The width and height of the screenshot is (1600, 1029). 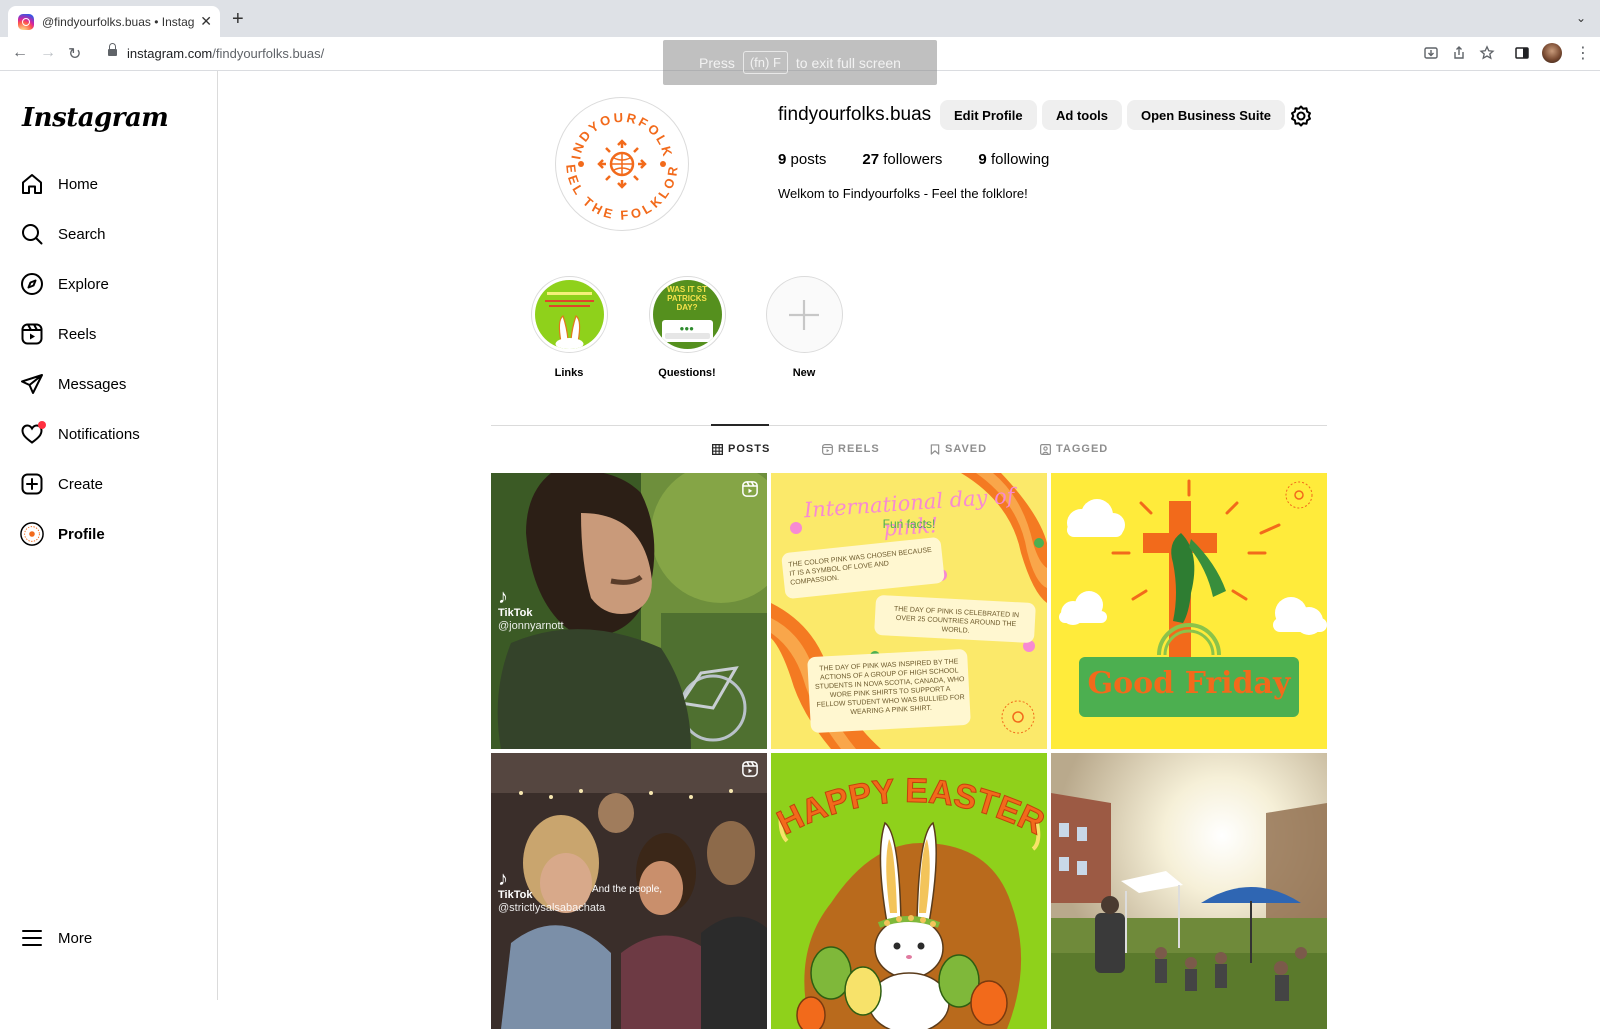 I want to click on fullscreen-exit-hint: Press (fn) F to exit full screen, so click(x=800, y=62).